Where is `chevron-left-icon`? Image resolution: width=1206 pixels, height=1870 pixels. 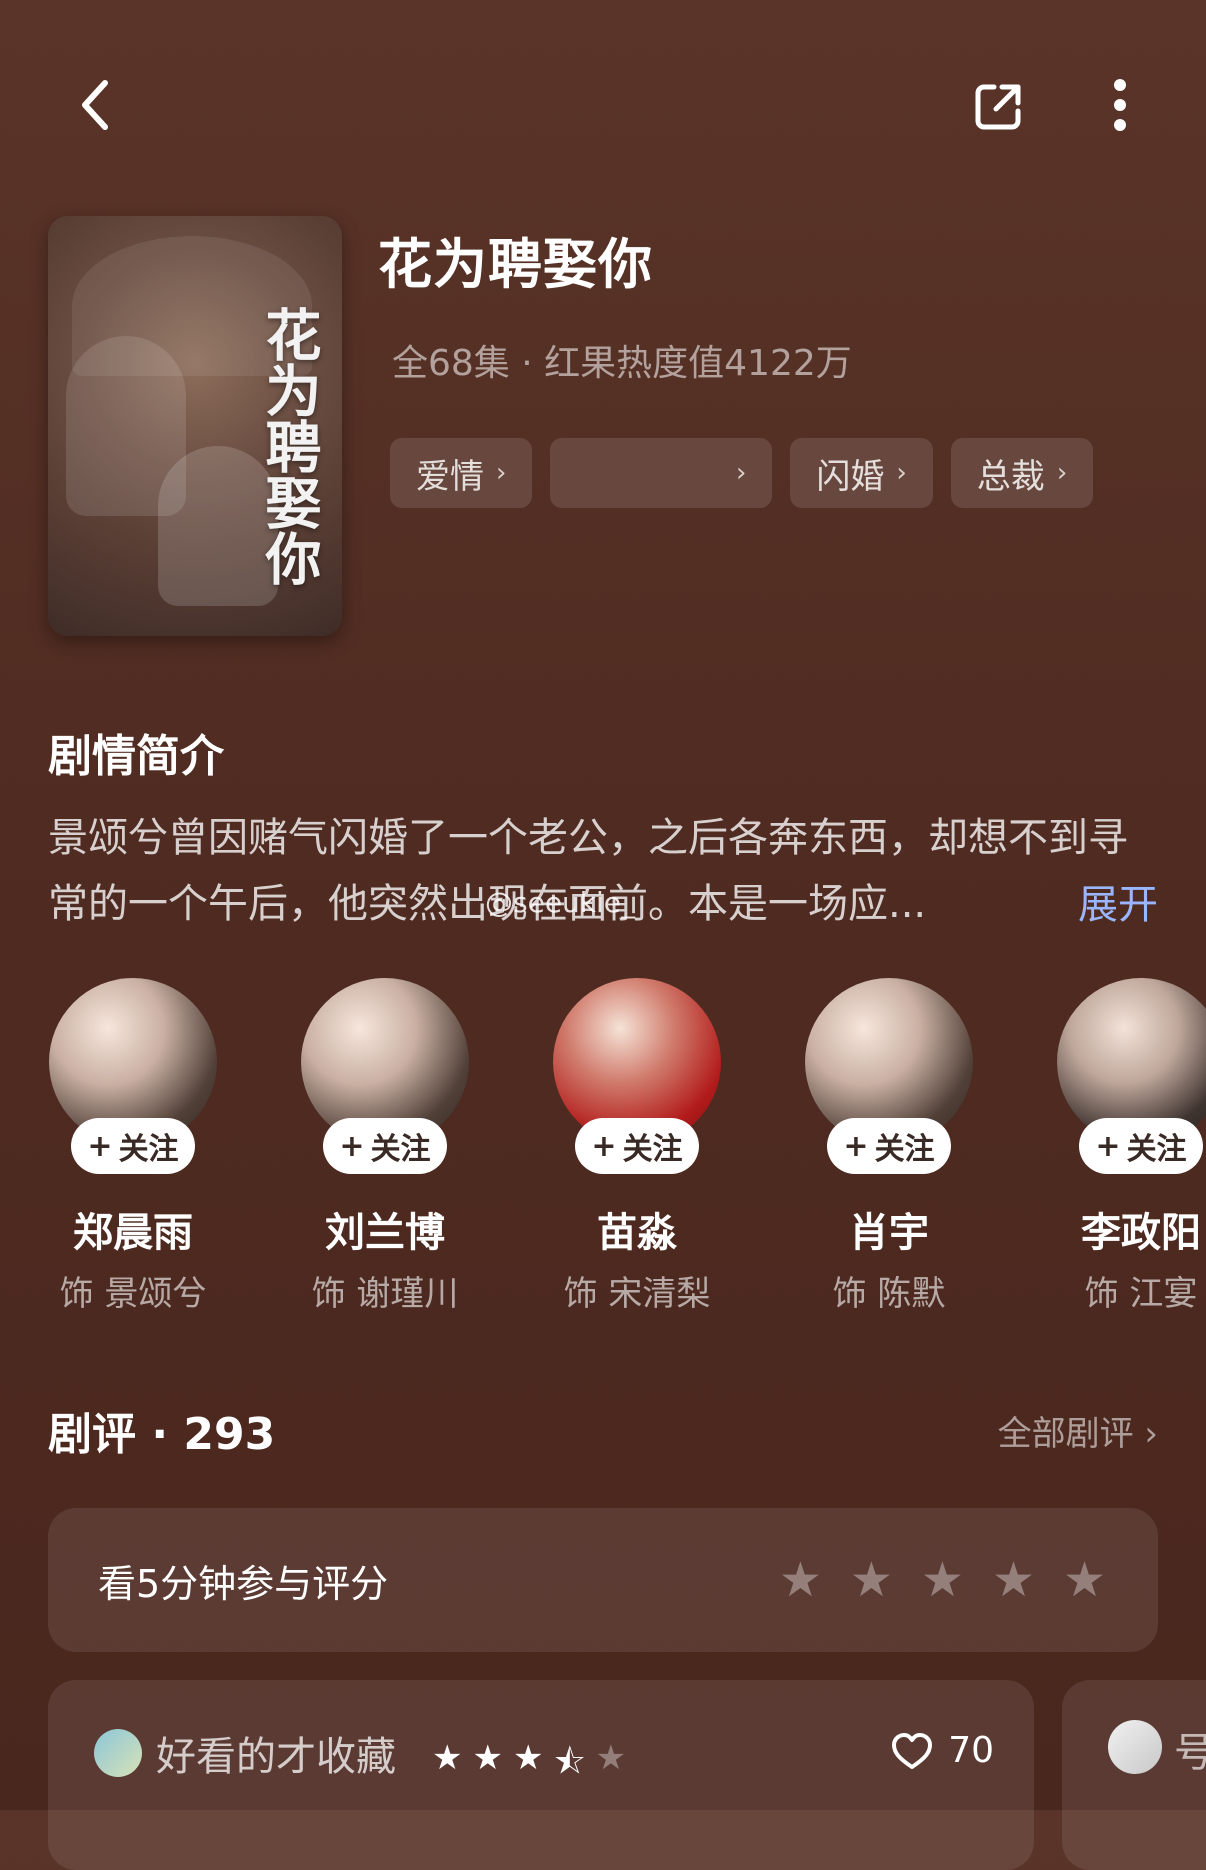
chevron-left-icon is located at coordinates (95, 105).